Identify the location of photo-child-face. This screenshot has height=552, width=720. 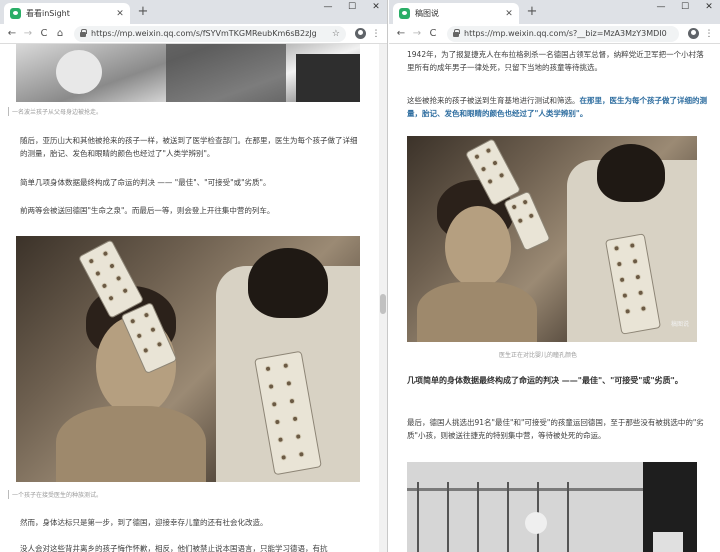
(478, 247).